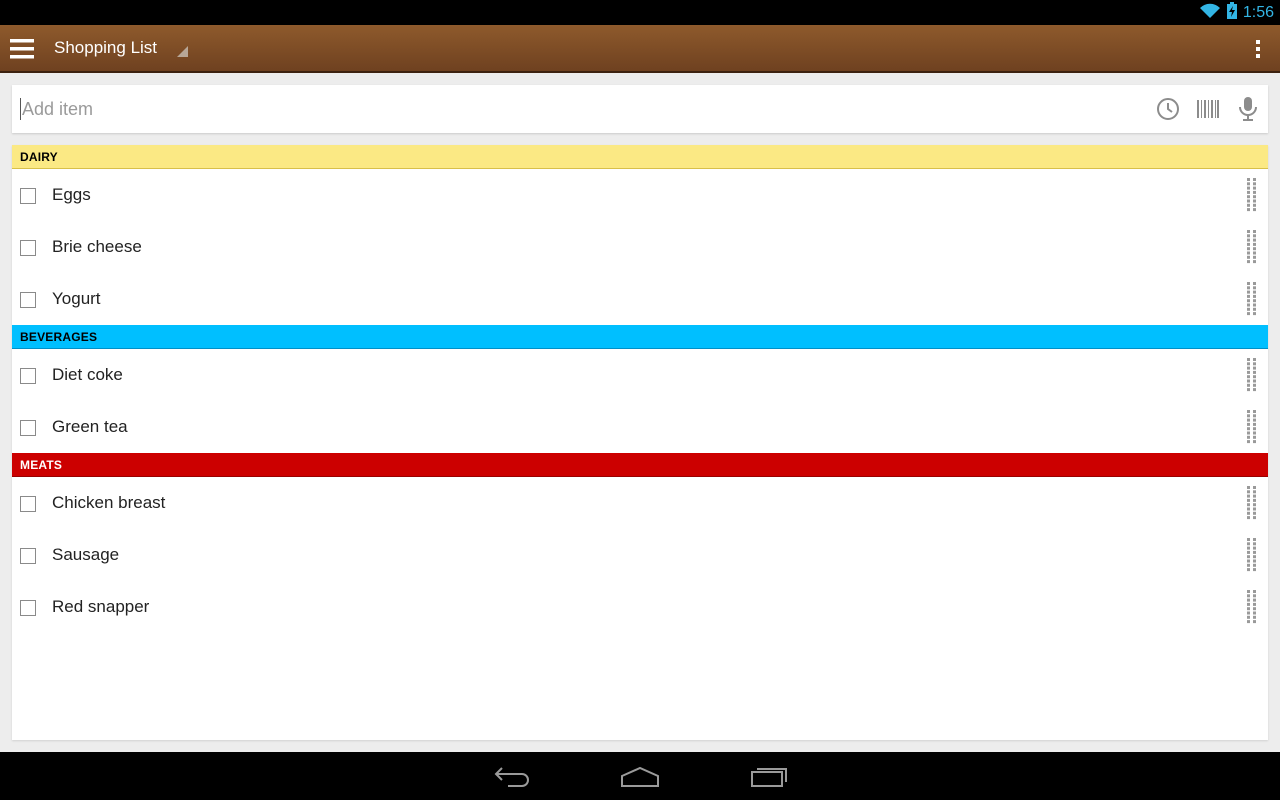 This screenshot has width=1280, height=800. I want to click on add-item-bar, so click(640, 109).